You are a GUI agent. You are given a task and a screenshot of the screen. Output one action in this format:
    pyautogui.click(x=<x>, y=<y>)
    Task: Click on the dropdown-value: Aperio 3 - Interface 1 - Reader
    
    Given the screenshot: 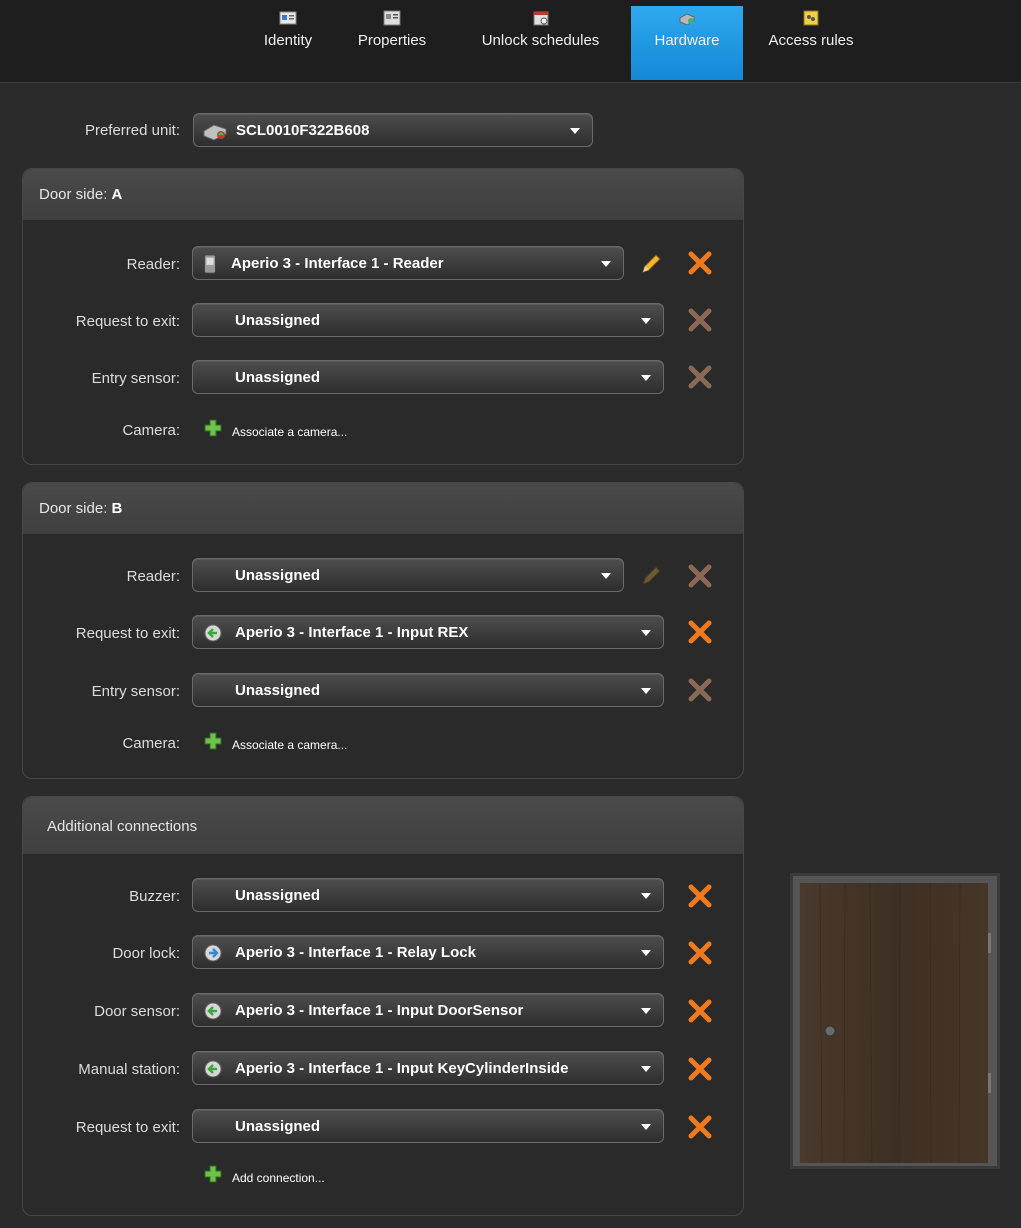 What is the action you would take?
    pyautogui.click(x=337, y=263)
    